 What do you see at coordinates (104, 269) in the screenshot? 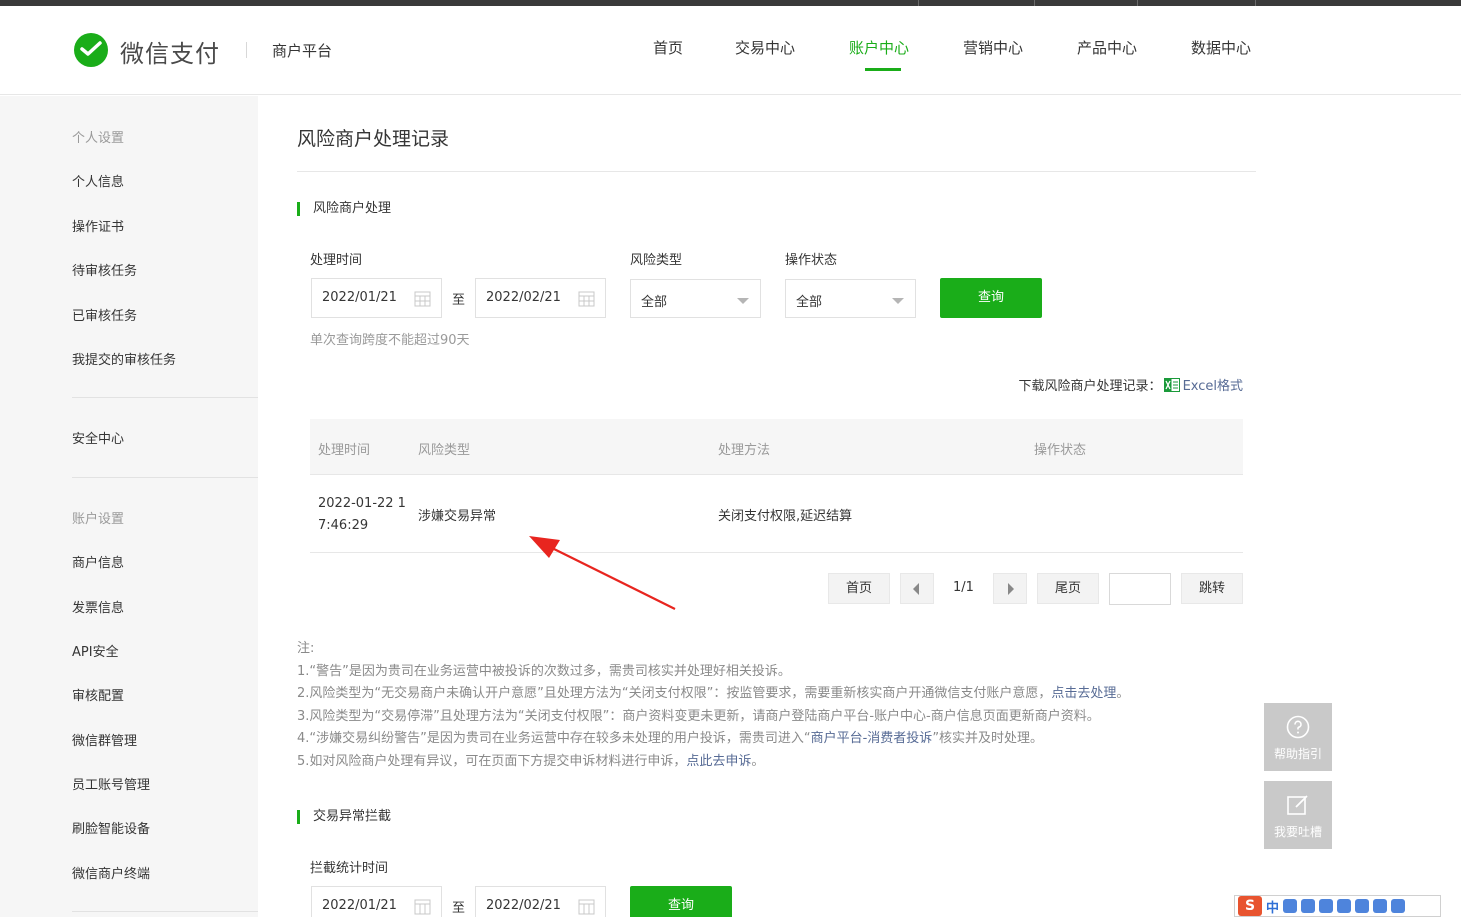
I see `sidebar-item-pending-review: 待审核任务` at bounding box center [104, 269].